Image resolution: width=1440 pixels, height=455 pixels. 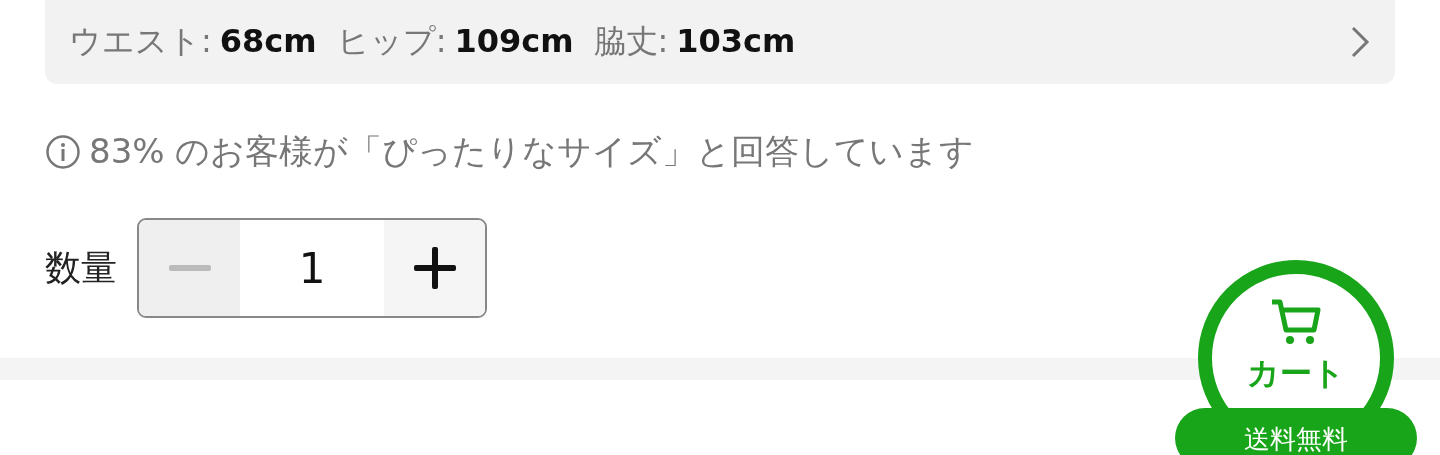 What do you see at coordinates (189, 268) in the screenshot?
I see `minus-icon` at bounding box center [189, 268].